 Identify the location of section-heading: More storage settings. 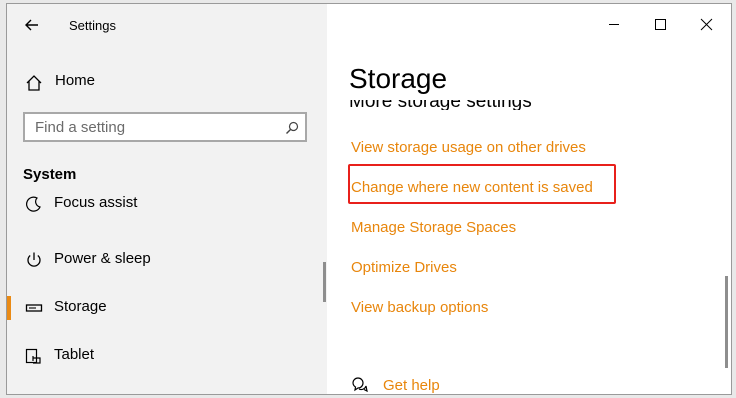
(440, 105).